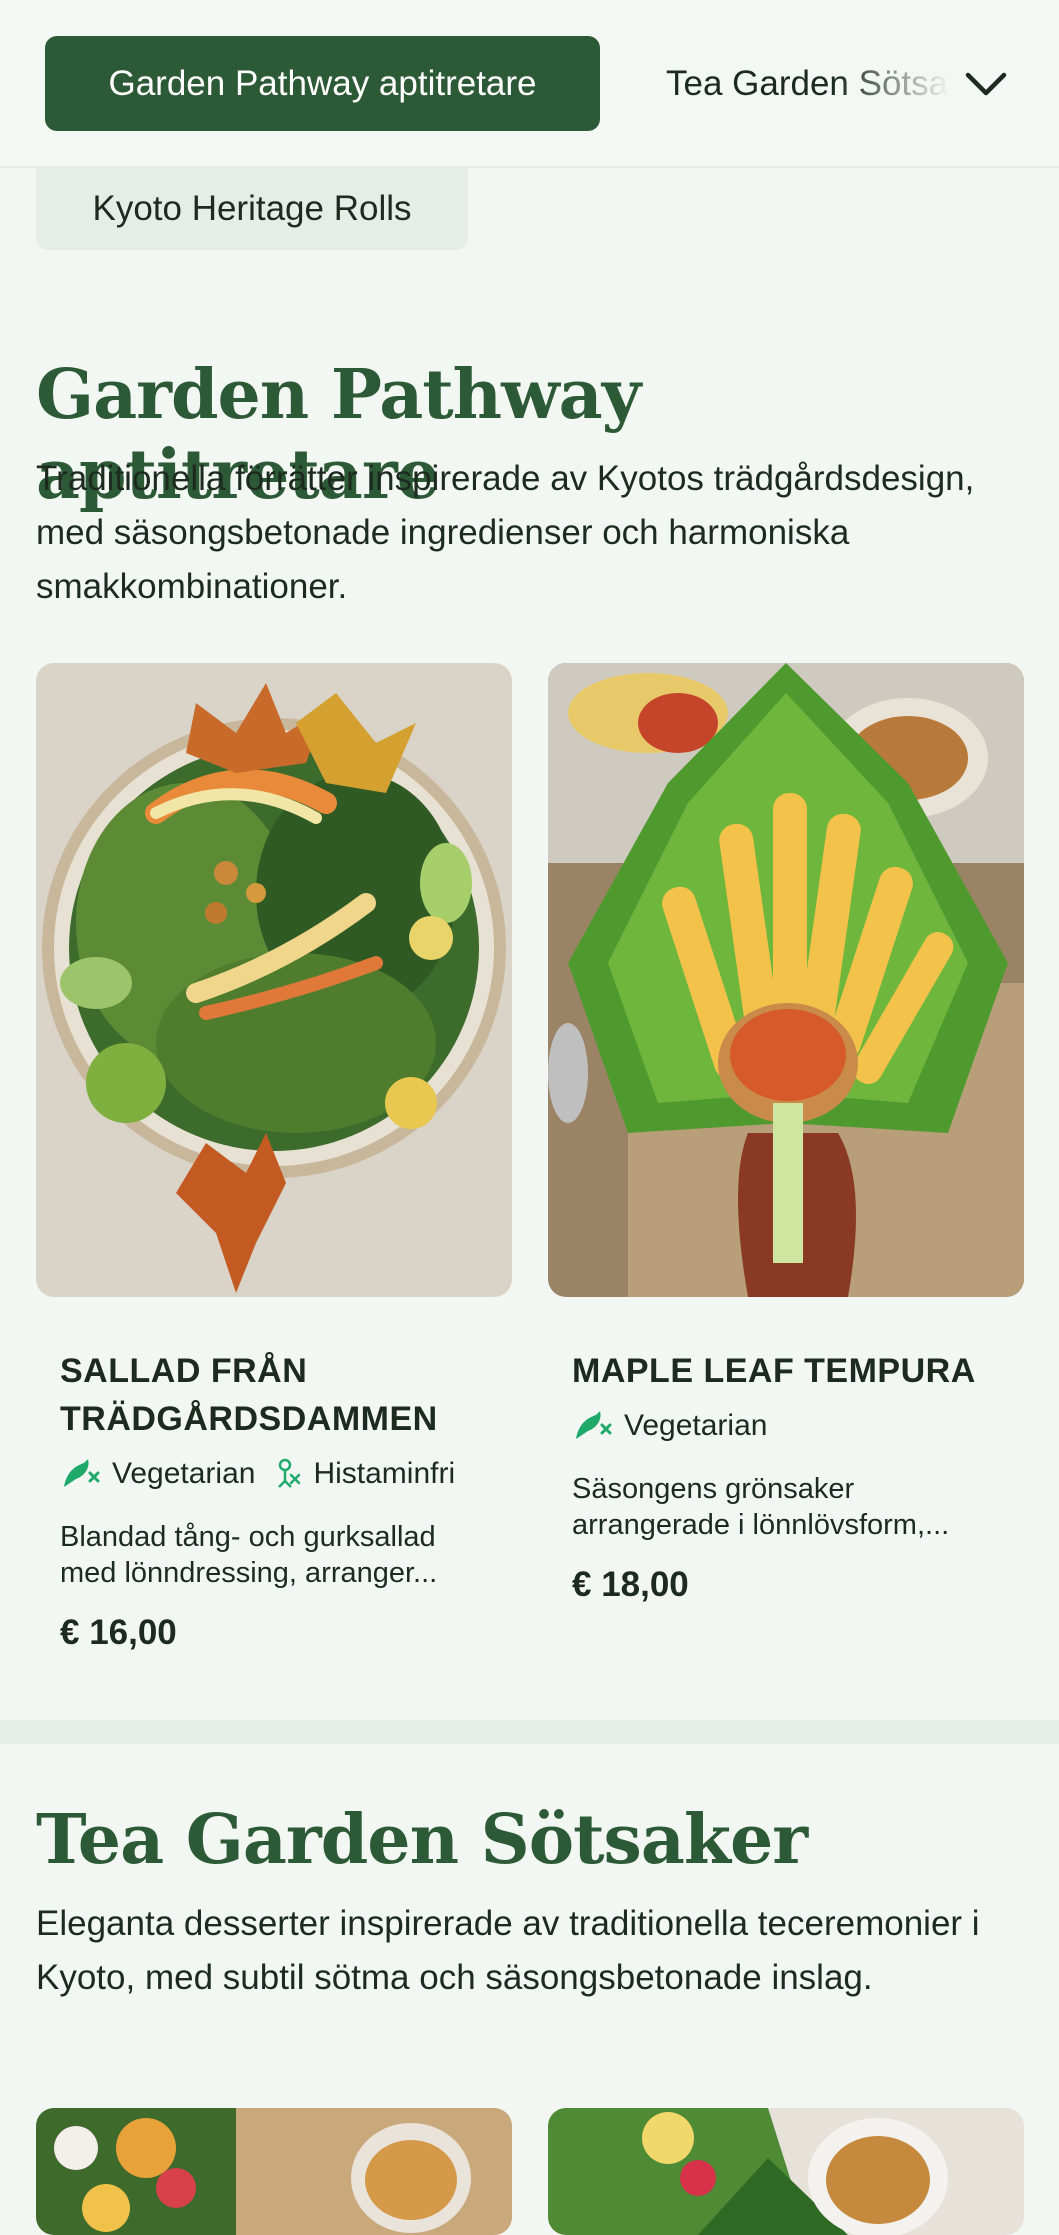 The image size is (1059, 2235). I want to click on tag-label: Histaminfri, so click(384, 1473).